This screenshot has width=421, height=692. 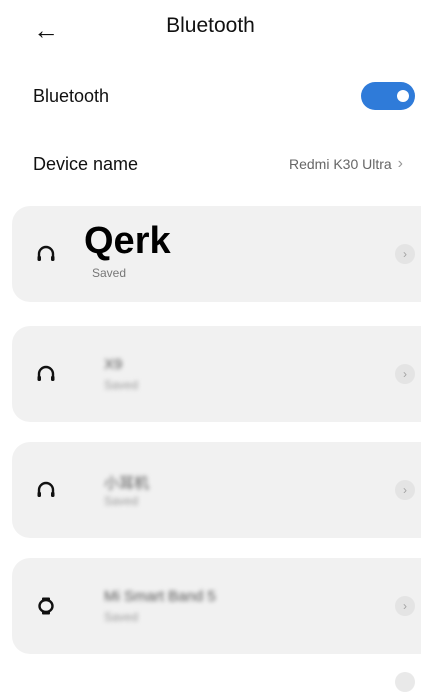 What do you see at coordinates (405, 682) in the screenshot?
I see `chevron-right-icon` at bounding box center [405, 682].